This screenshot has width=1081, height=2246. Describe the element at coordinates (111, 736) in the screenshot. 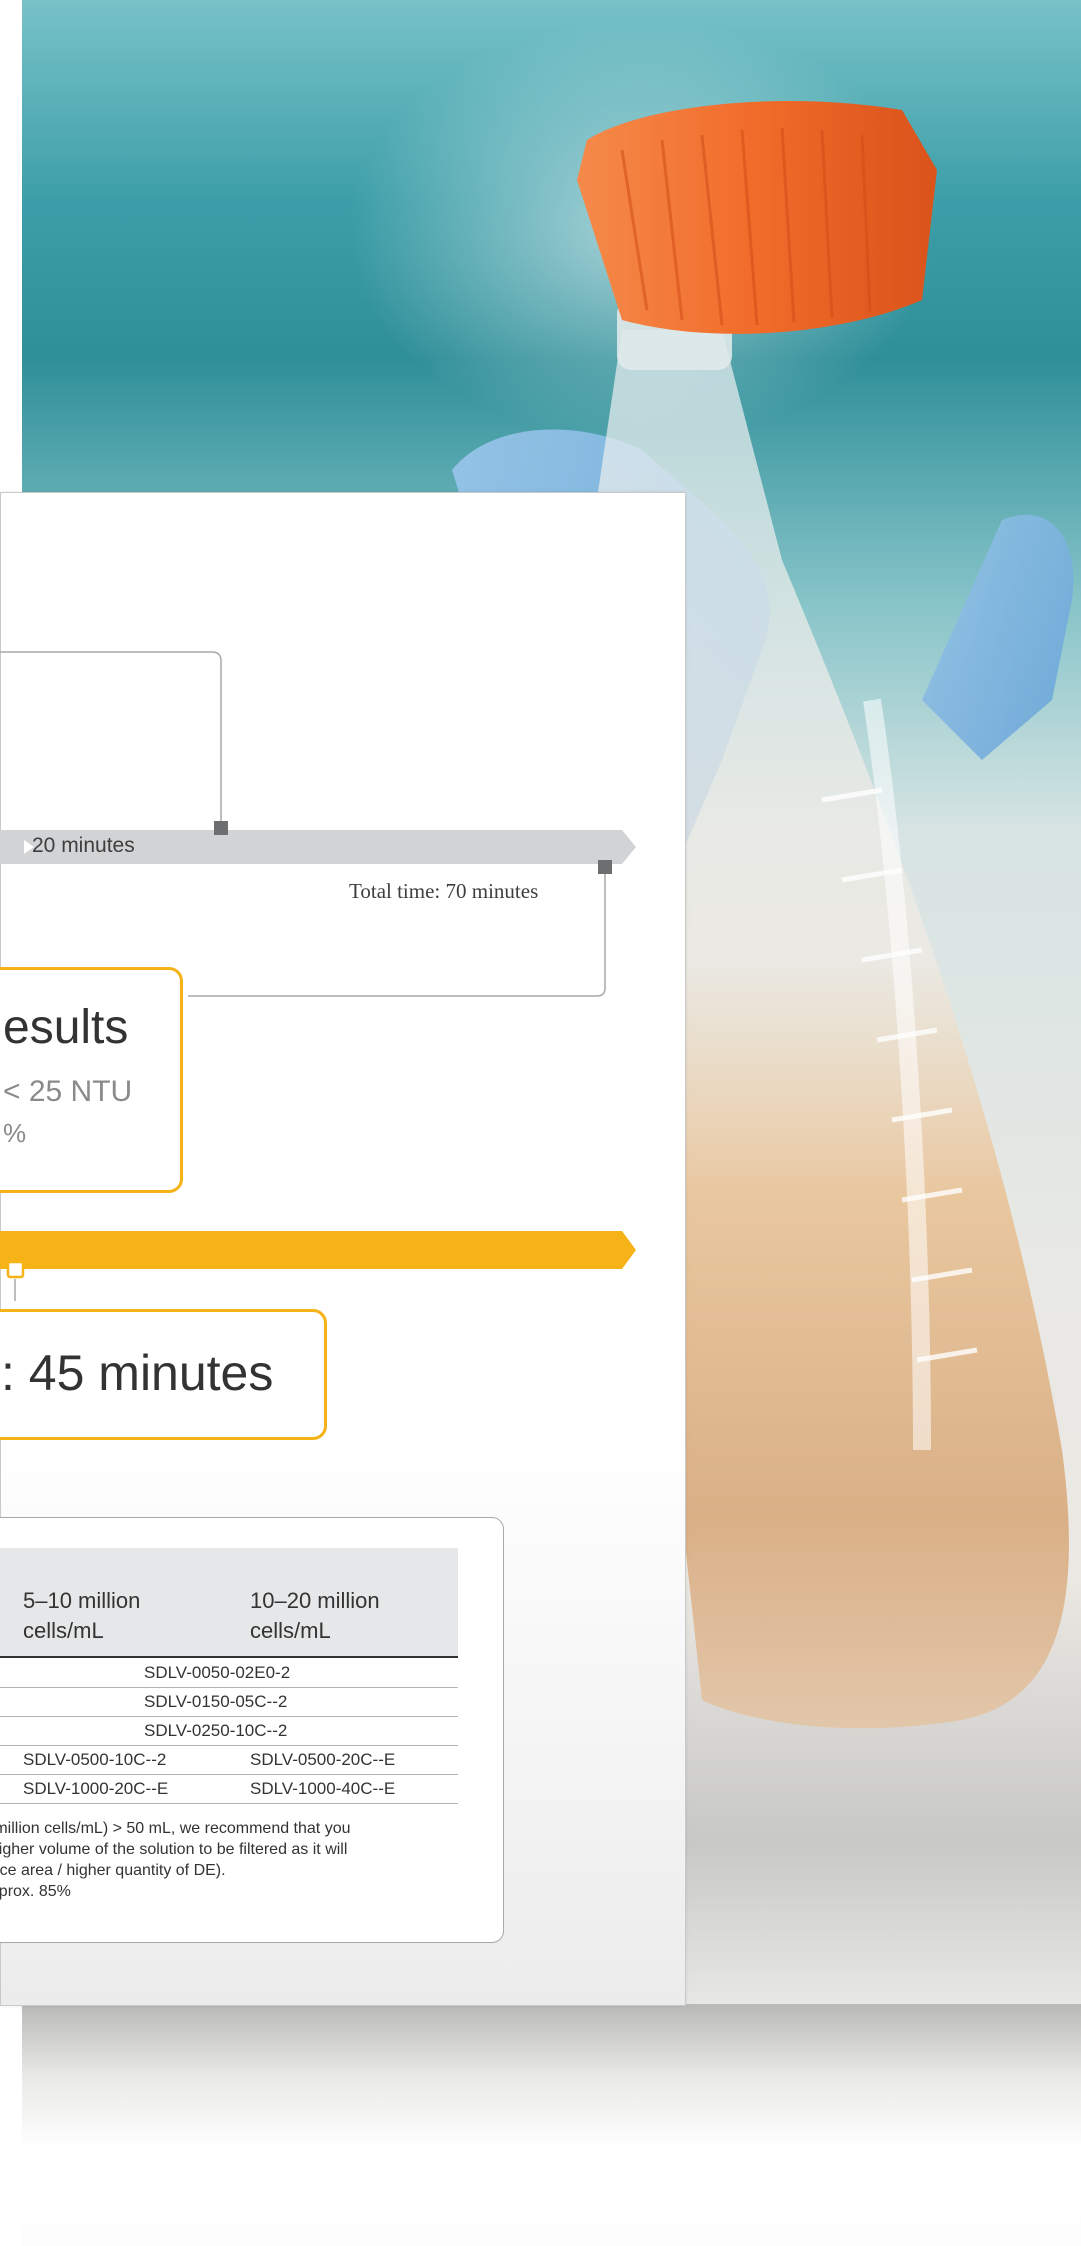

I see `top-bracket-line` at that location.